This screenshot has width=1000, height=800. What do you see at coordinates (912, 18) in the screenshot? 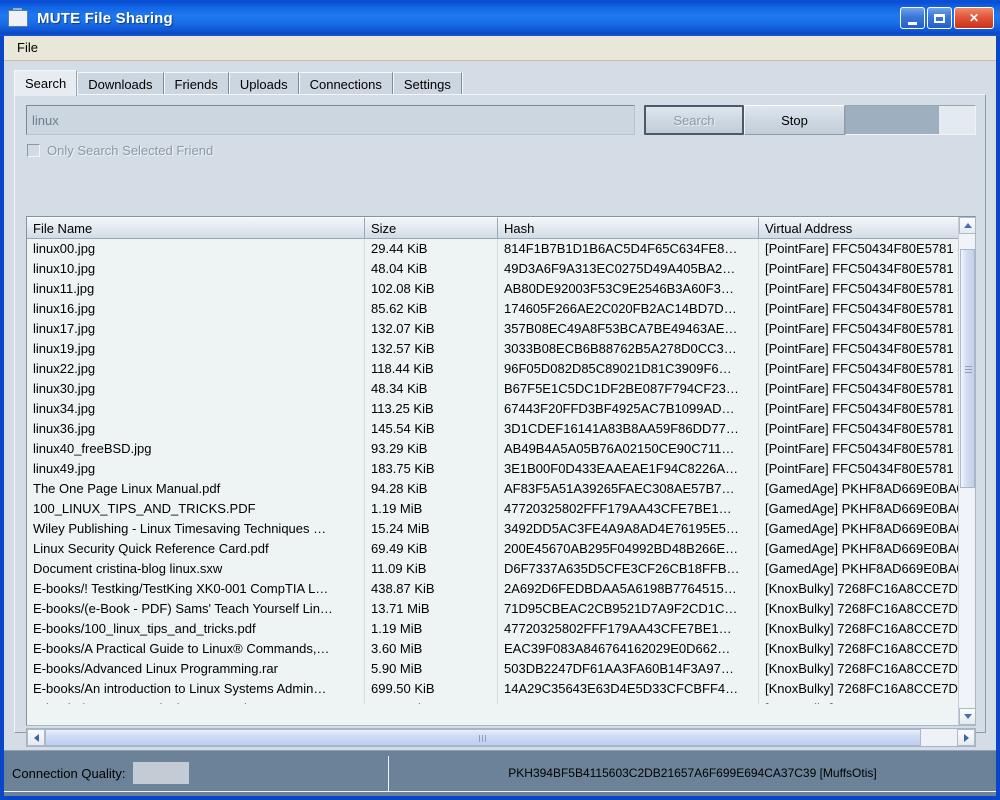
I see `minimize-button` at bounding box center [912, 18].